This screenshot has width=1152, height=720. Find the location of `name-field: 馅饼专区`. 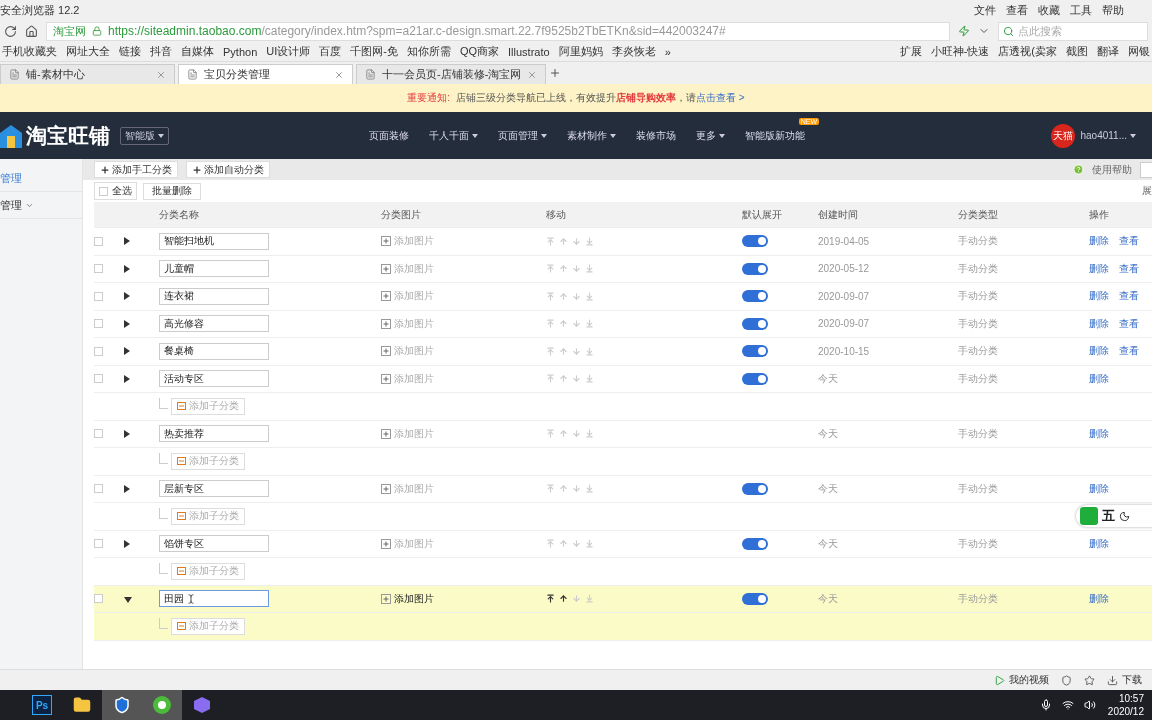

name-field: 馅饼专区 is located at coordinates (214, 544).